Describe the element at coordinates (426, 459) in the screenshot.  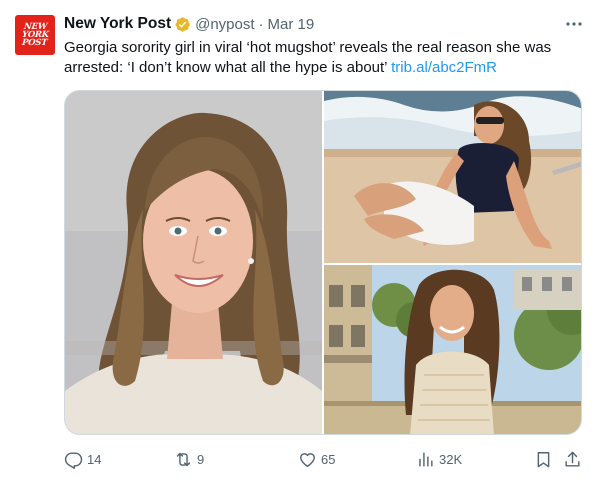
I see `views-chart-icon` at that location.